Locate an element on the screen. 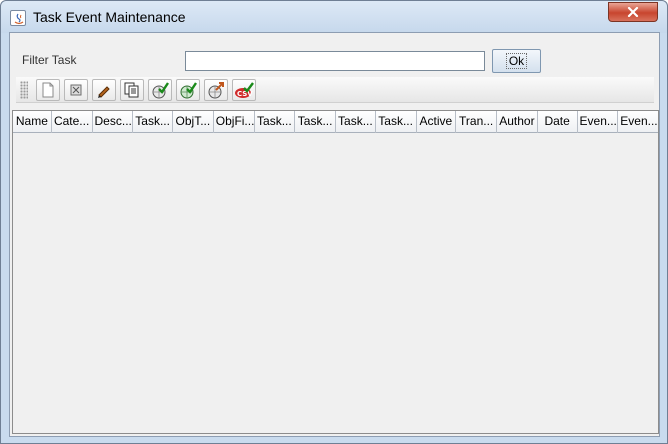 Image resolution: width=668 pixels, height=444 pixels. svg-text: CSV is located at coordinates (245, 94).